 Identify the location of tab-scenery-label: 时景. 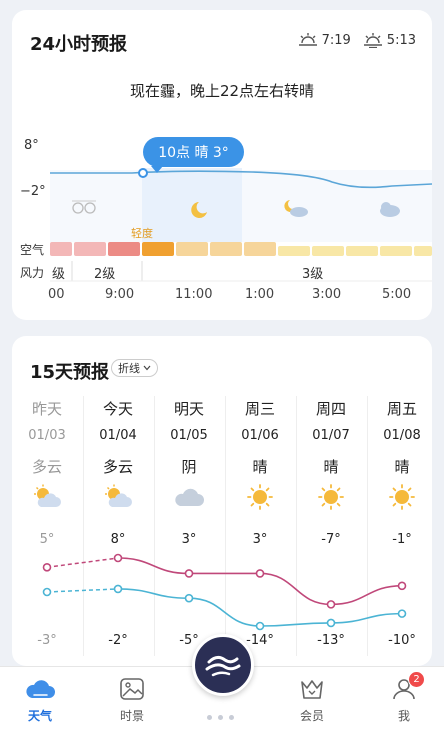
(131, 716).